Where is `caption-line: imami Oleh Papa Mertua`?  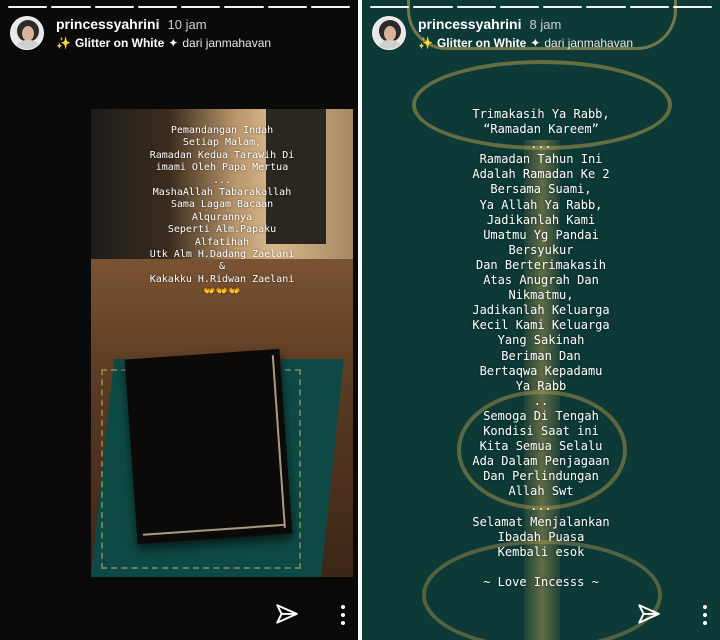 caption-line: imami Oleh Papa Mertua is located at coordinates (222, 168).